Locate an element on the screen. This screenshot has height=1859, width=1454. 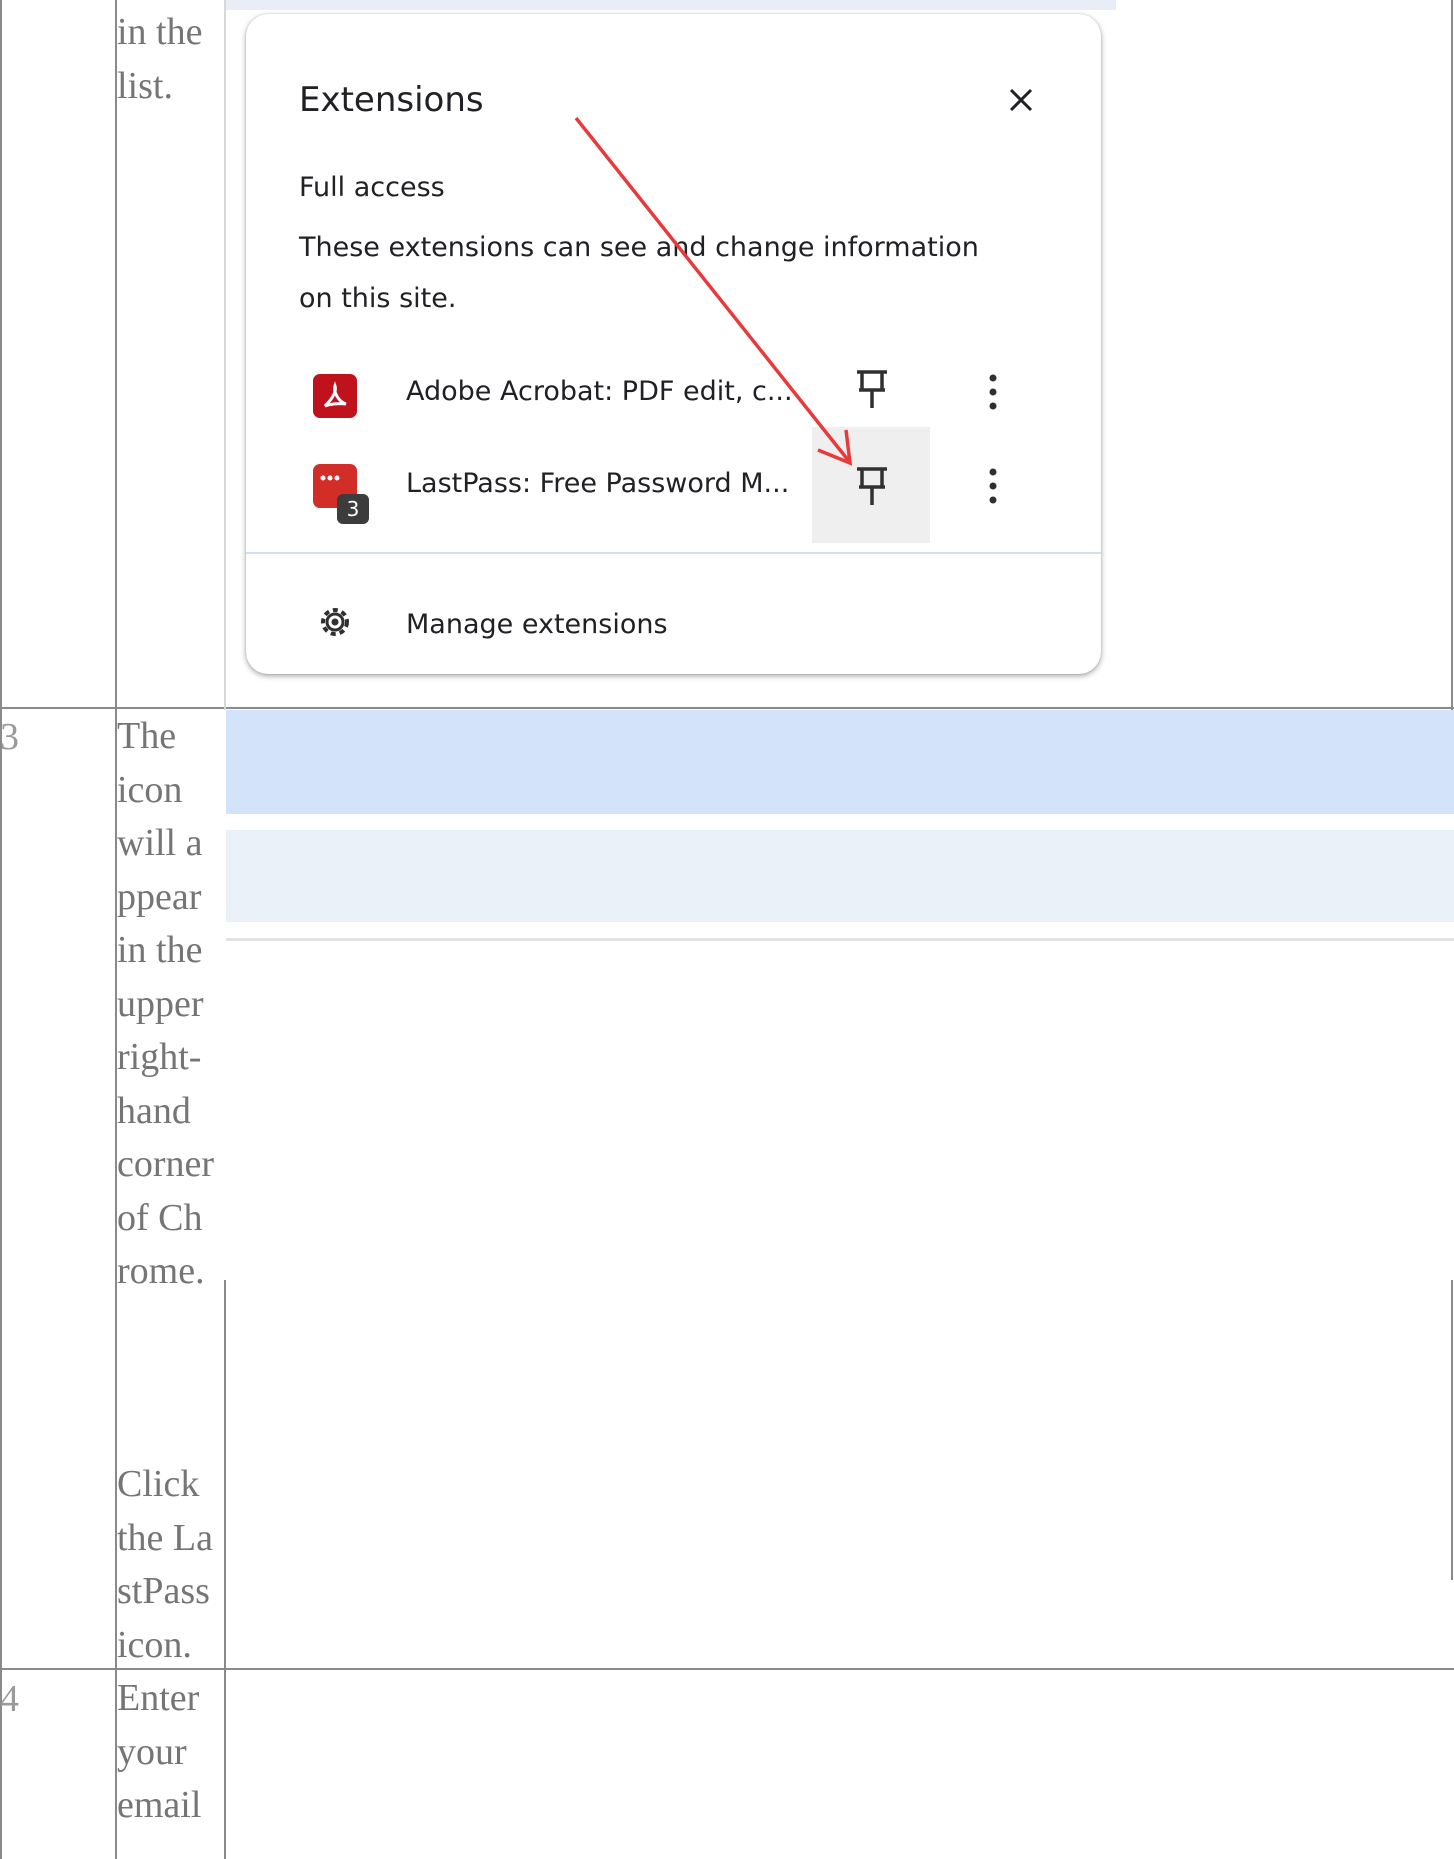
row3-instruction-text-2: Click the La stPass icon. is located at coordinates (165, 1564).